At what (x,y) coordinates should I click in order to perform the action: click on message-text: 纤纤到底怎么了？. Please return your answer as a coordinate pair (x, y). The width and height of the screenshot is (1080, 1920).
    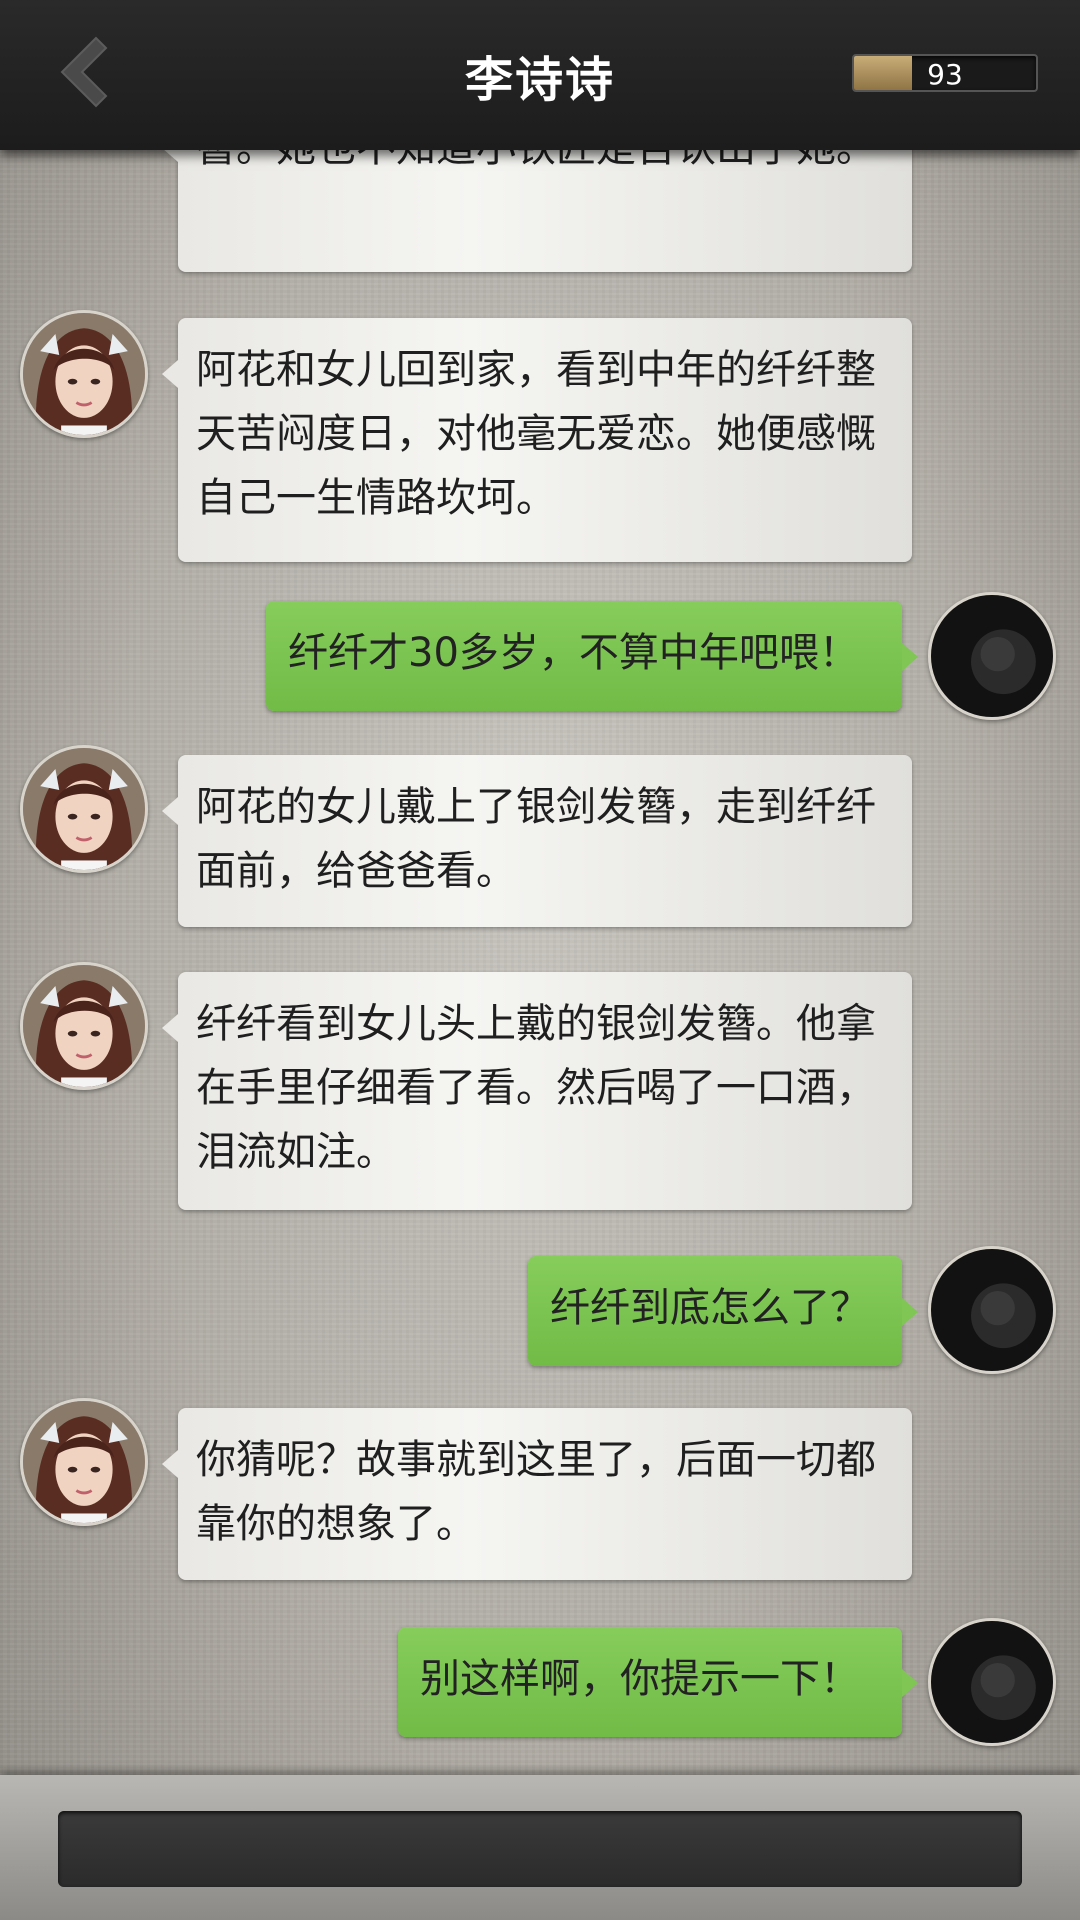
    Looking at the image, I should click on (710, 1308).